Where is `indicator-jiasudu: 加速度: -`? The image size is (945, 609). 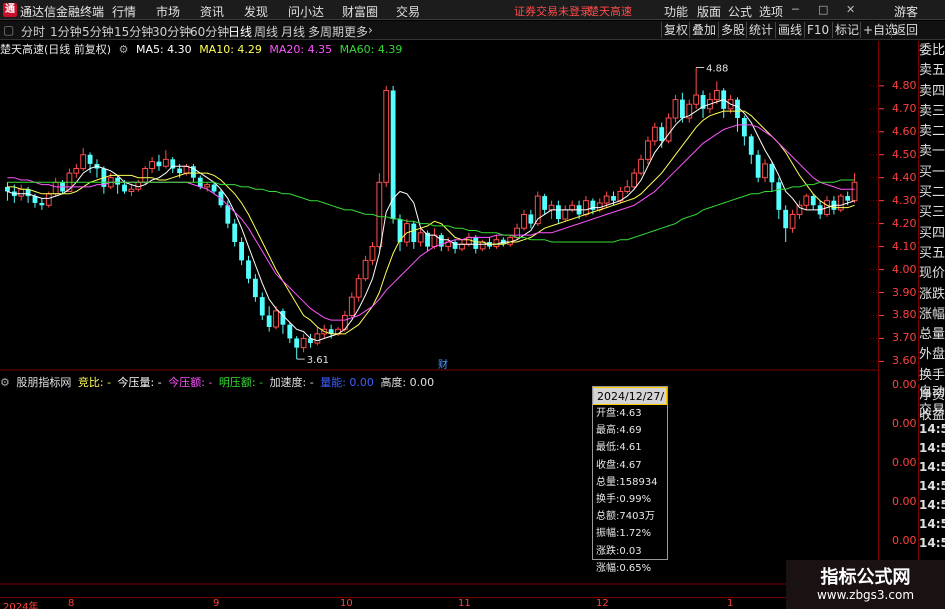
indicator-jiasudu: 加速度: - is located at coordinates (291, 382).